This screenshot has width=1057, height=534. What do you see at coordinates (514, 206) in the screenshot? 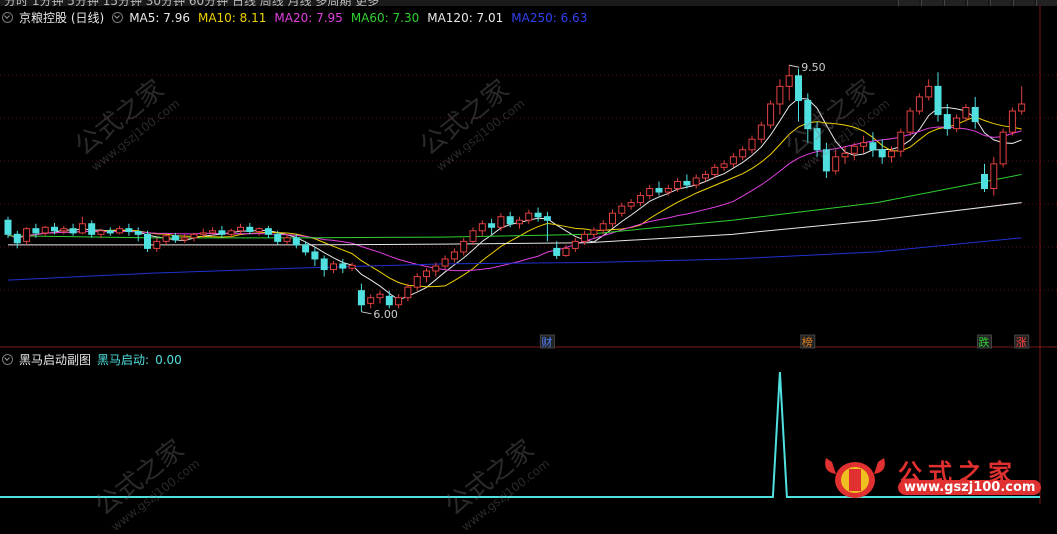
I see `ma60-line` at bounding box center [514, 206].